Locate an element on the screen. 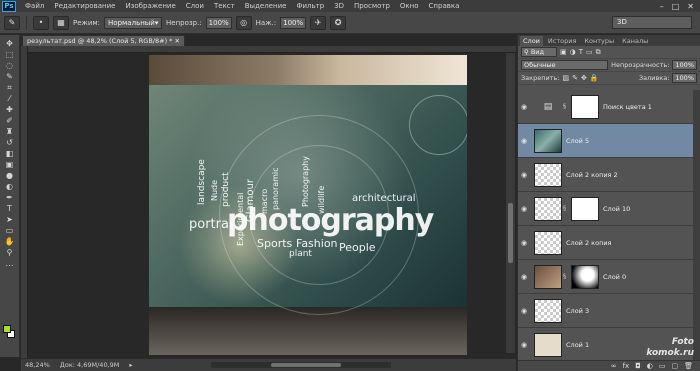 Image resolution: width=700 pixels, height=371 pixels. layer-name: Слой 0 is located at coordinates (614, 277).